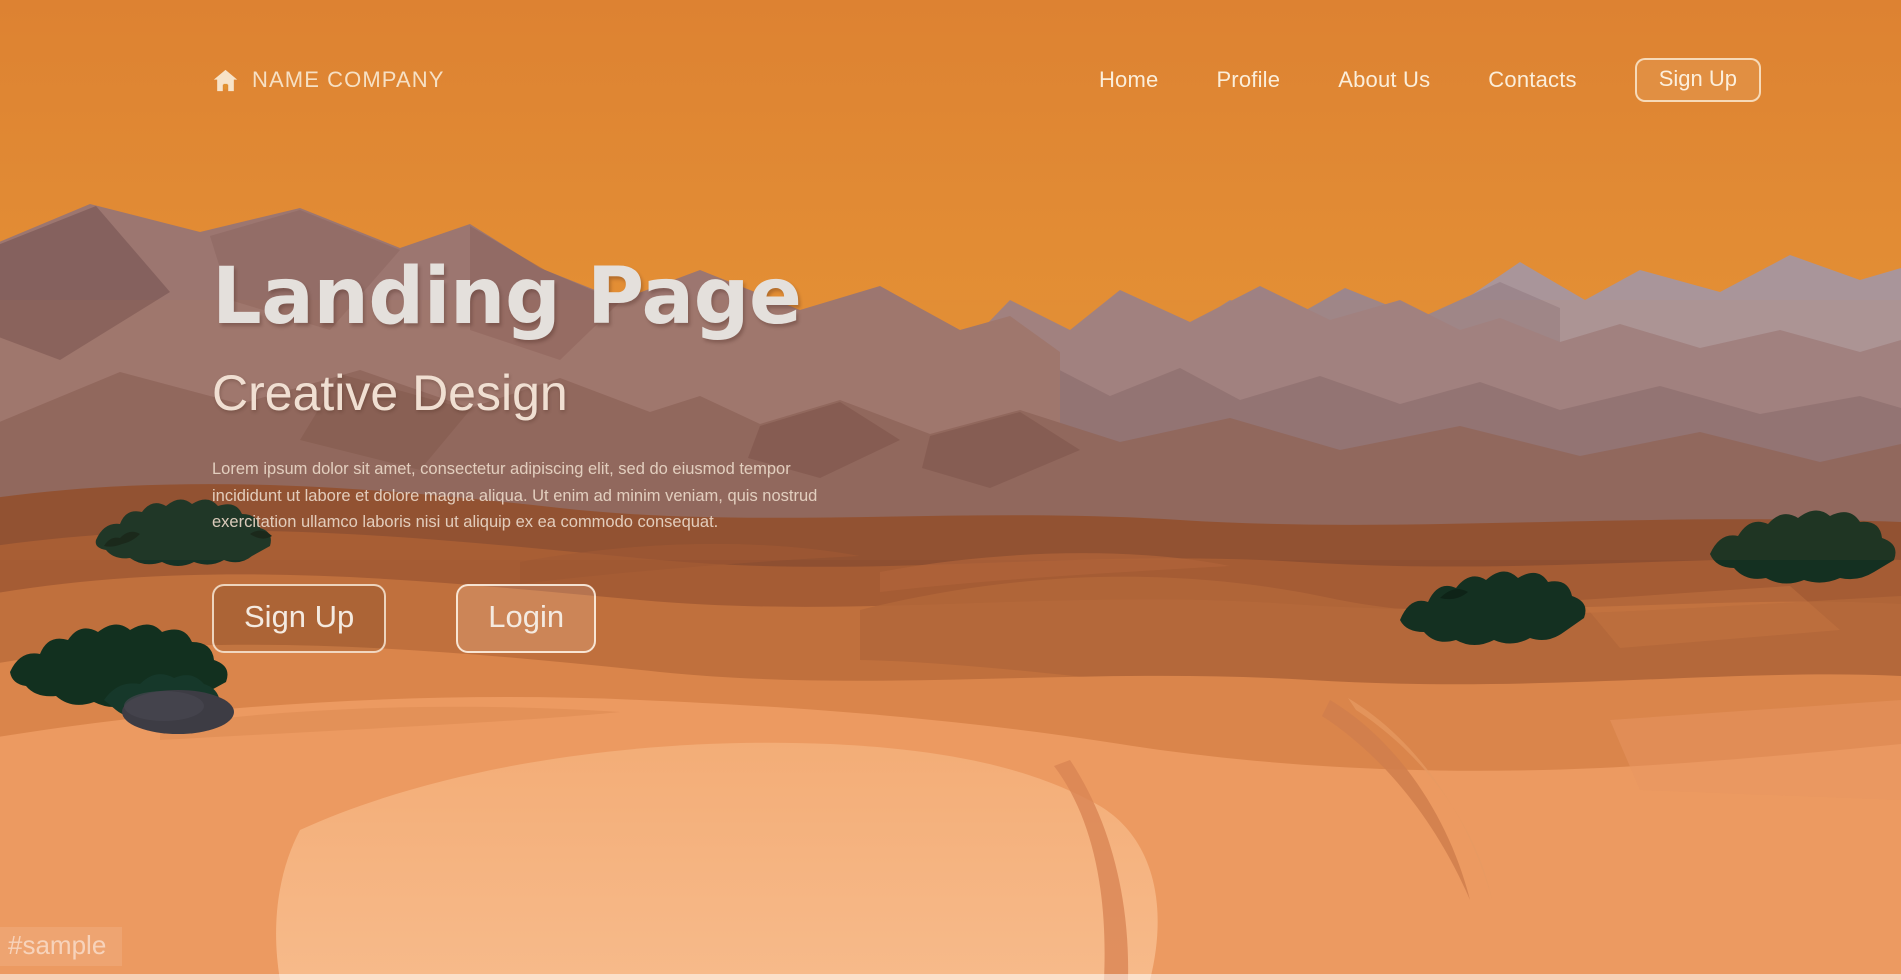  Describe the element at coordinates (299, 619) in the screenshot. I see `hero-sign-up-button: Sign Up` at that location.